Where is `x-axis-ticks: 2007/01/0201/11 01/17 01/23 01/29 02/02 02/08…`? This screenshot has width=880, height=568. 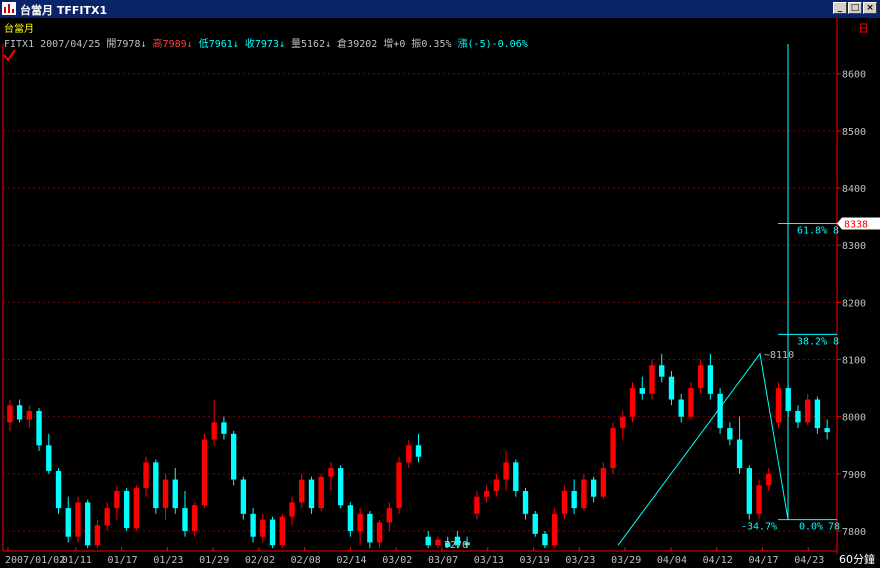 x-axis-ticks: 2007/01/0201/11 01/17 01/23 01/29 02/02 02/08… is located at coordinates (414, 556).